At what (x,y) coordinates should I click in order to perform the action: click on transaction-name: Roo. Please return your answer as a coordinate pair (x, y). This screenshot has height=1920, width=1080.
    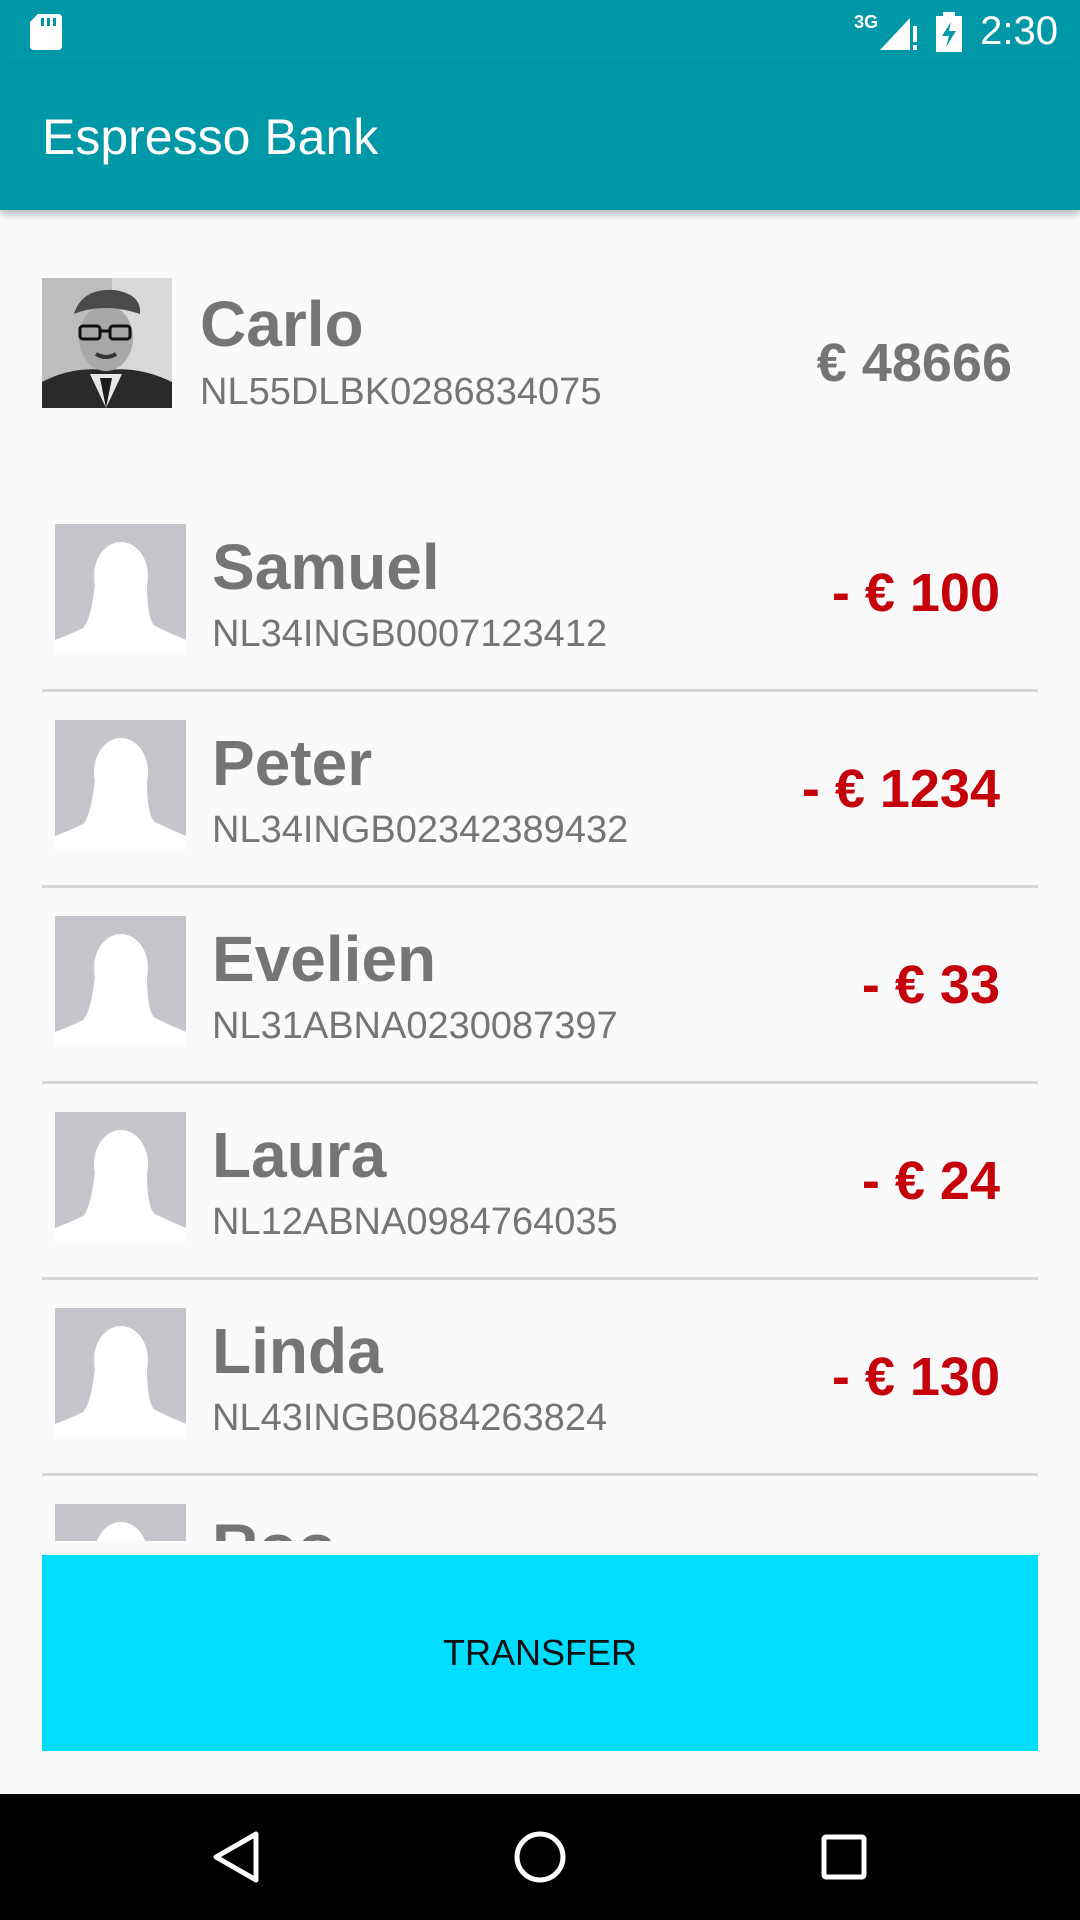
    Looking at the image, I should click on (274, 1526).